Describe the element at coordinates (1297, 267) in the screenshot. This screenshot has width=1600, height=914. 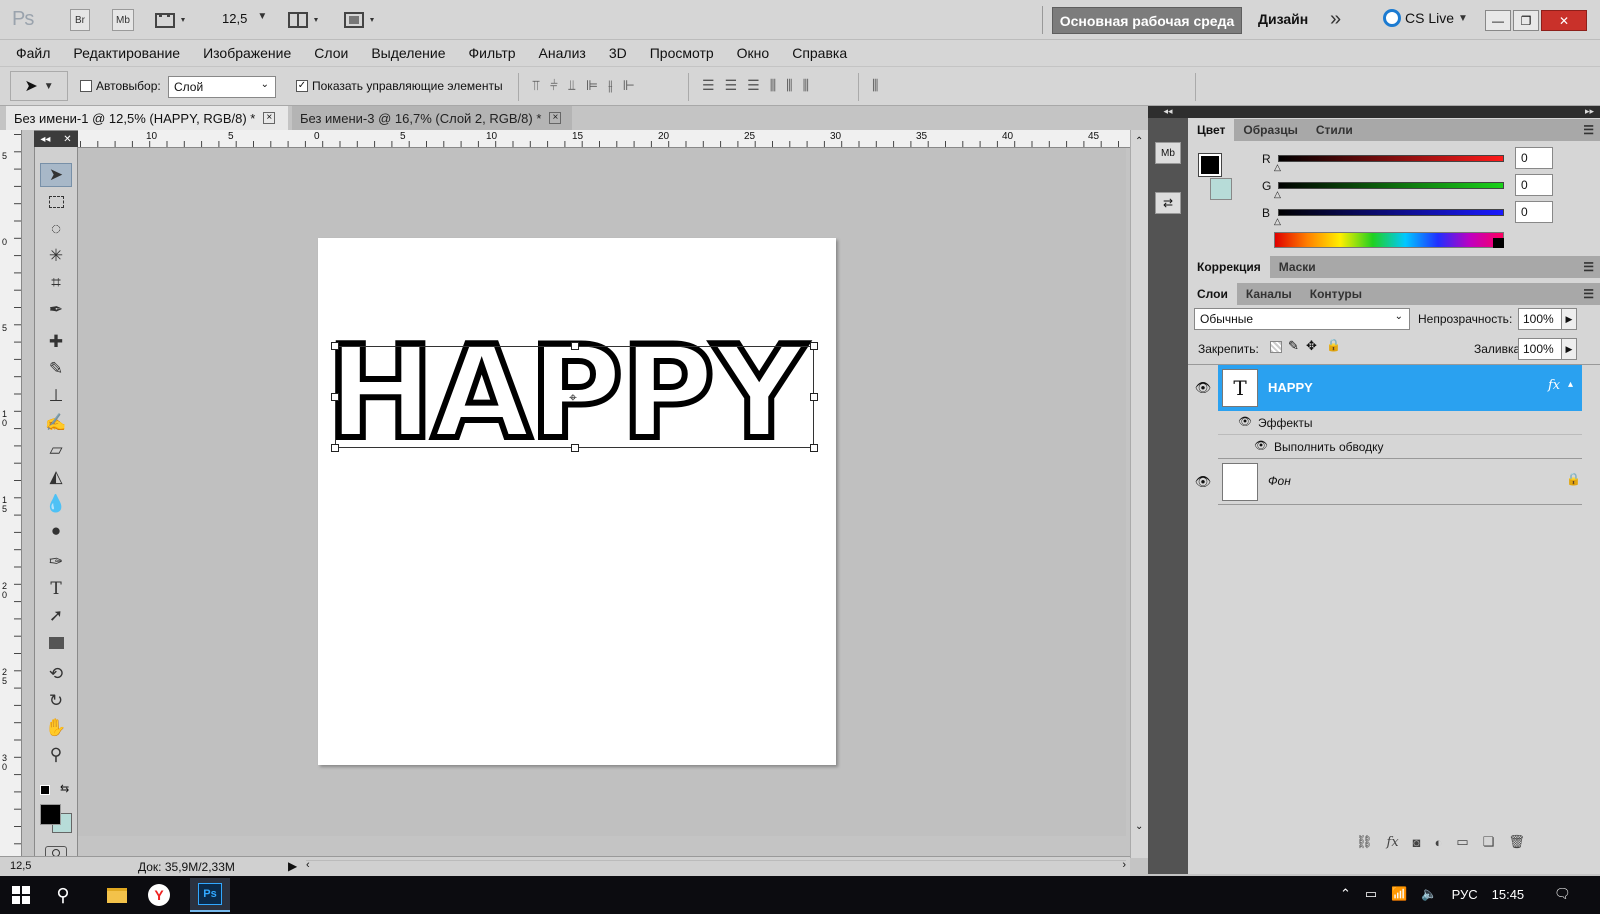
I see `tab-masks: Маски` at that location.